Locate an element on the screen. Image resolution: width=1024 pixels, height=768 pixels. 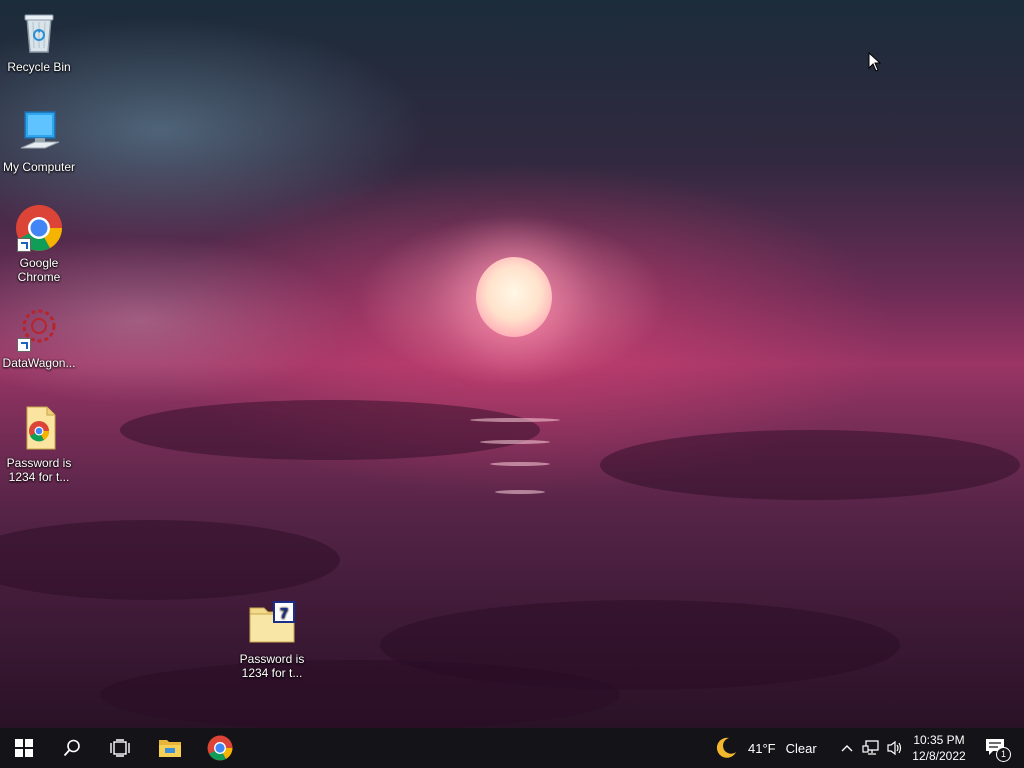
taskbar: 41°F Clear 10:35 PM 12/8/2022 1 is located at coordinates (512, 748).